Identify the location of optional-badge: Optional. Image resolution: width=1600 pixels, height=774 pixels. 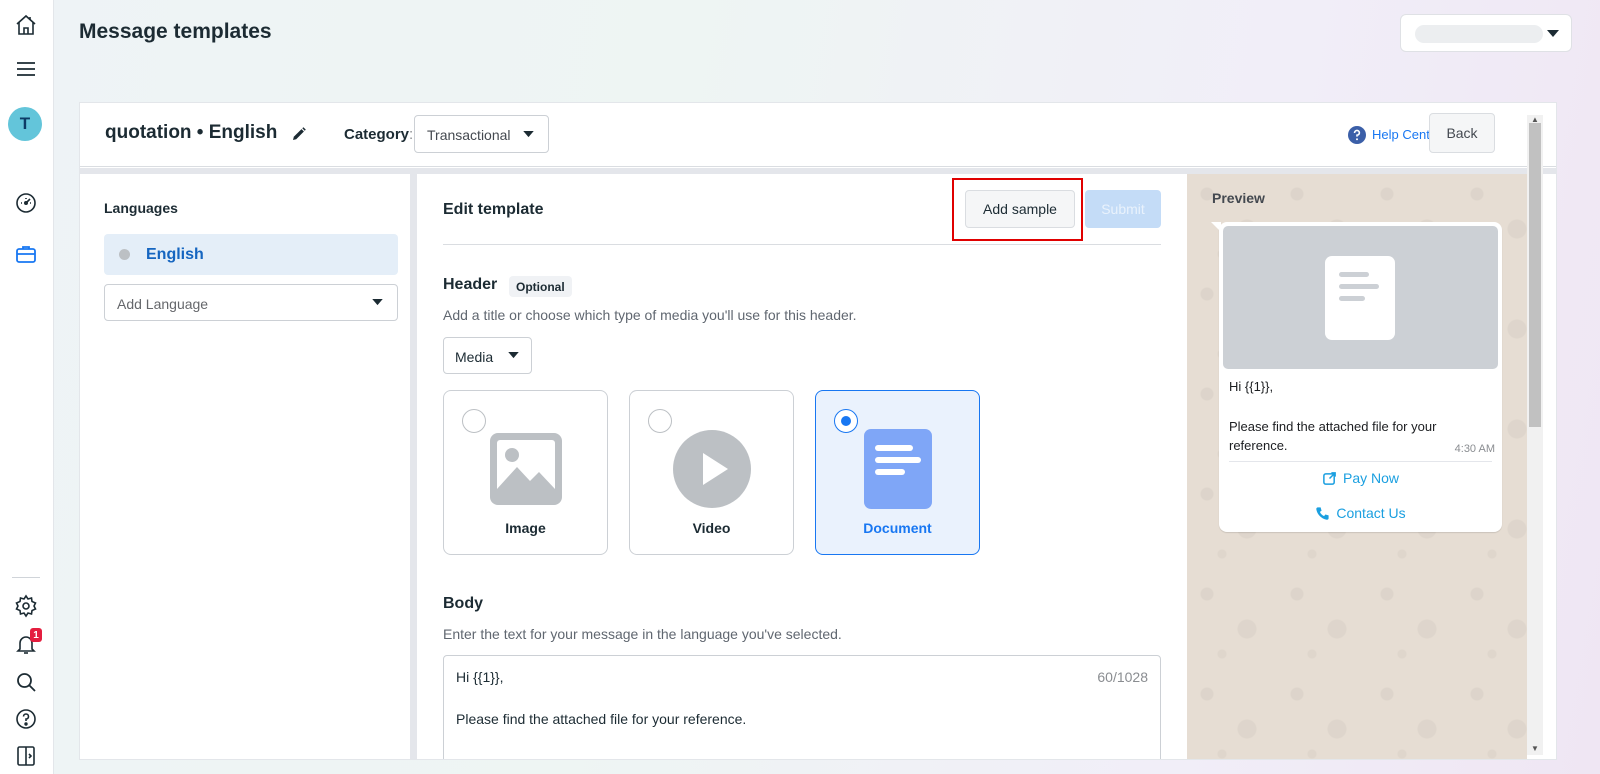
(540, 286).